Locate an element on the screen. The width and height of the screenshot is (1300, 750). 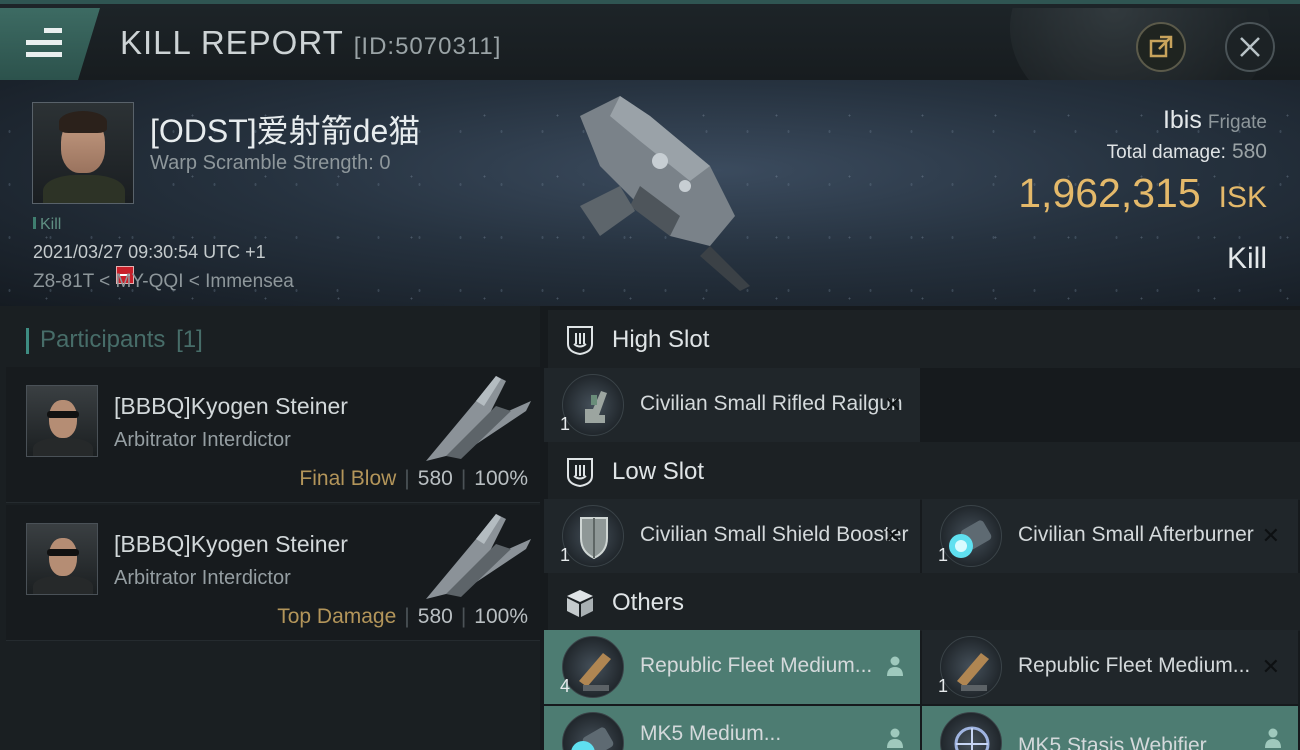
kill-location: Z8-81T < MY-QQI < Immensea is located at coordinates (163, 282).